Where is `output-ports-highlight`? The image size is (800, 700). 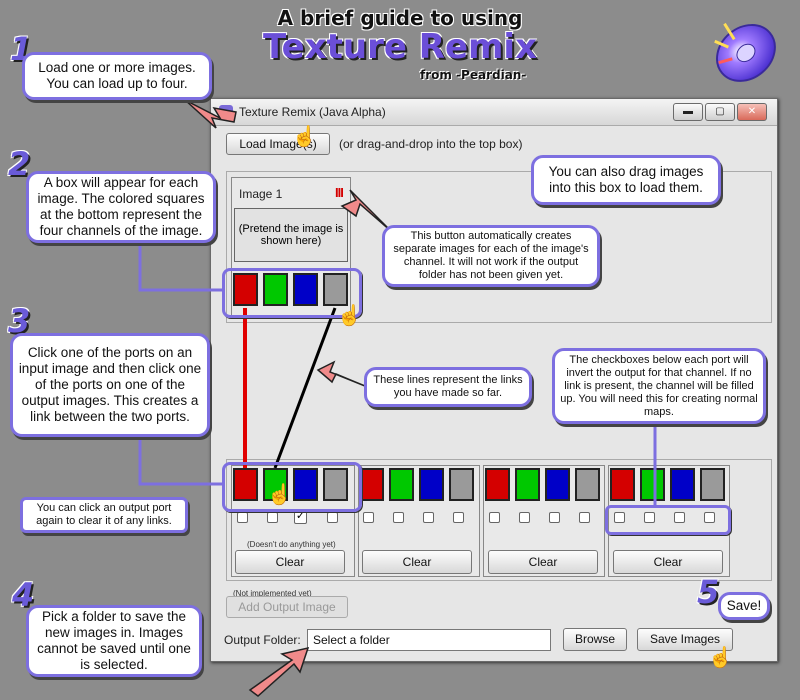 output-ports-highlight is located at coordinates (292, 487).